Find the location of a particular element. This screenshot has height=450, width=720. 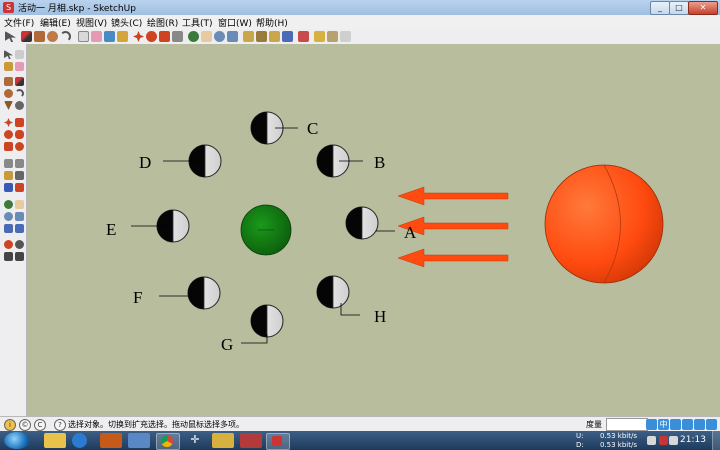

menu-draw: 绘图(R) is located at coordinates (162, 22).